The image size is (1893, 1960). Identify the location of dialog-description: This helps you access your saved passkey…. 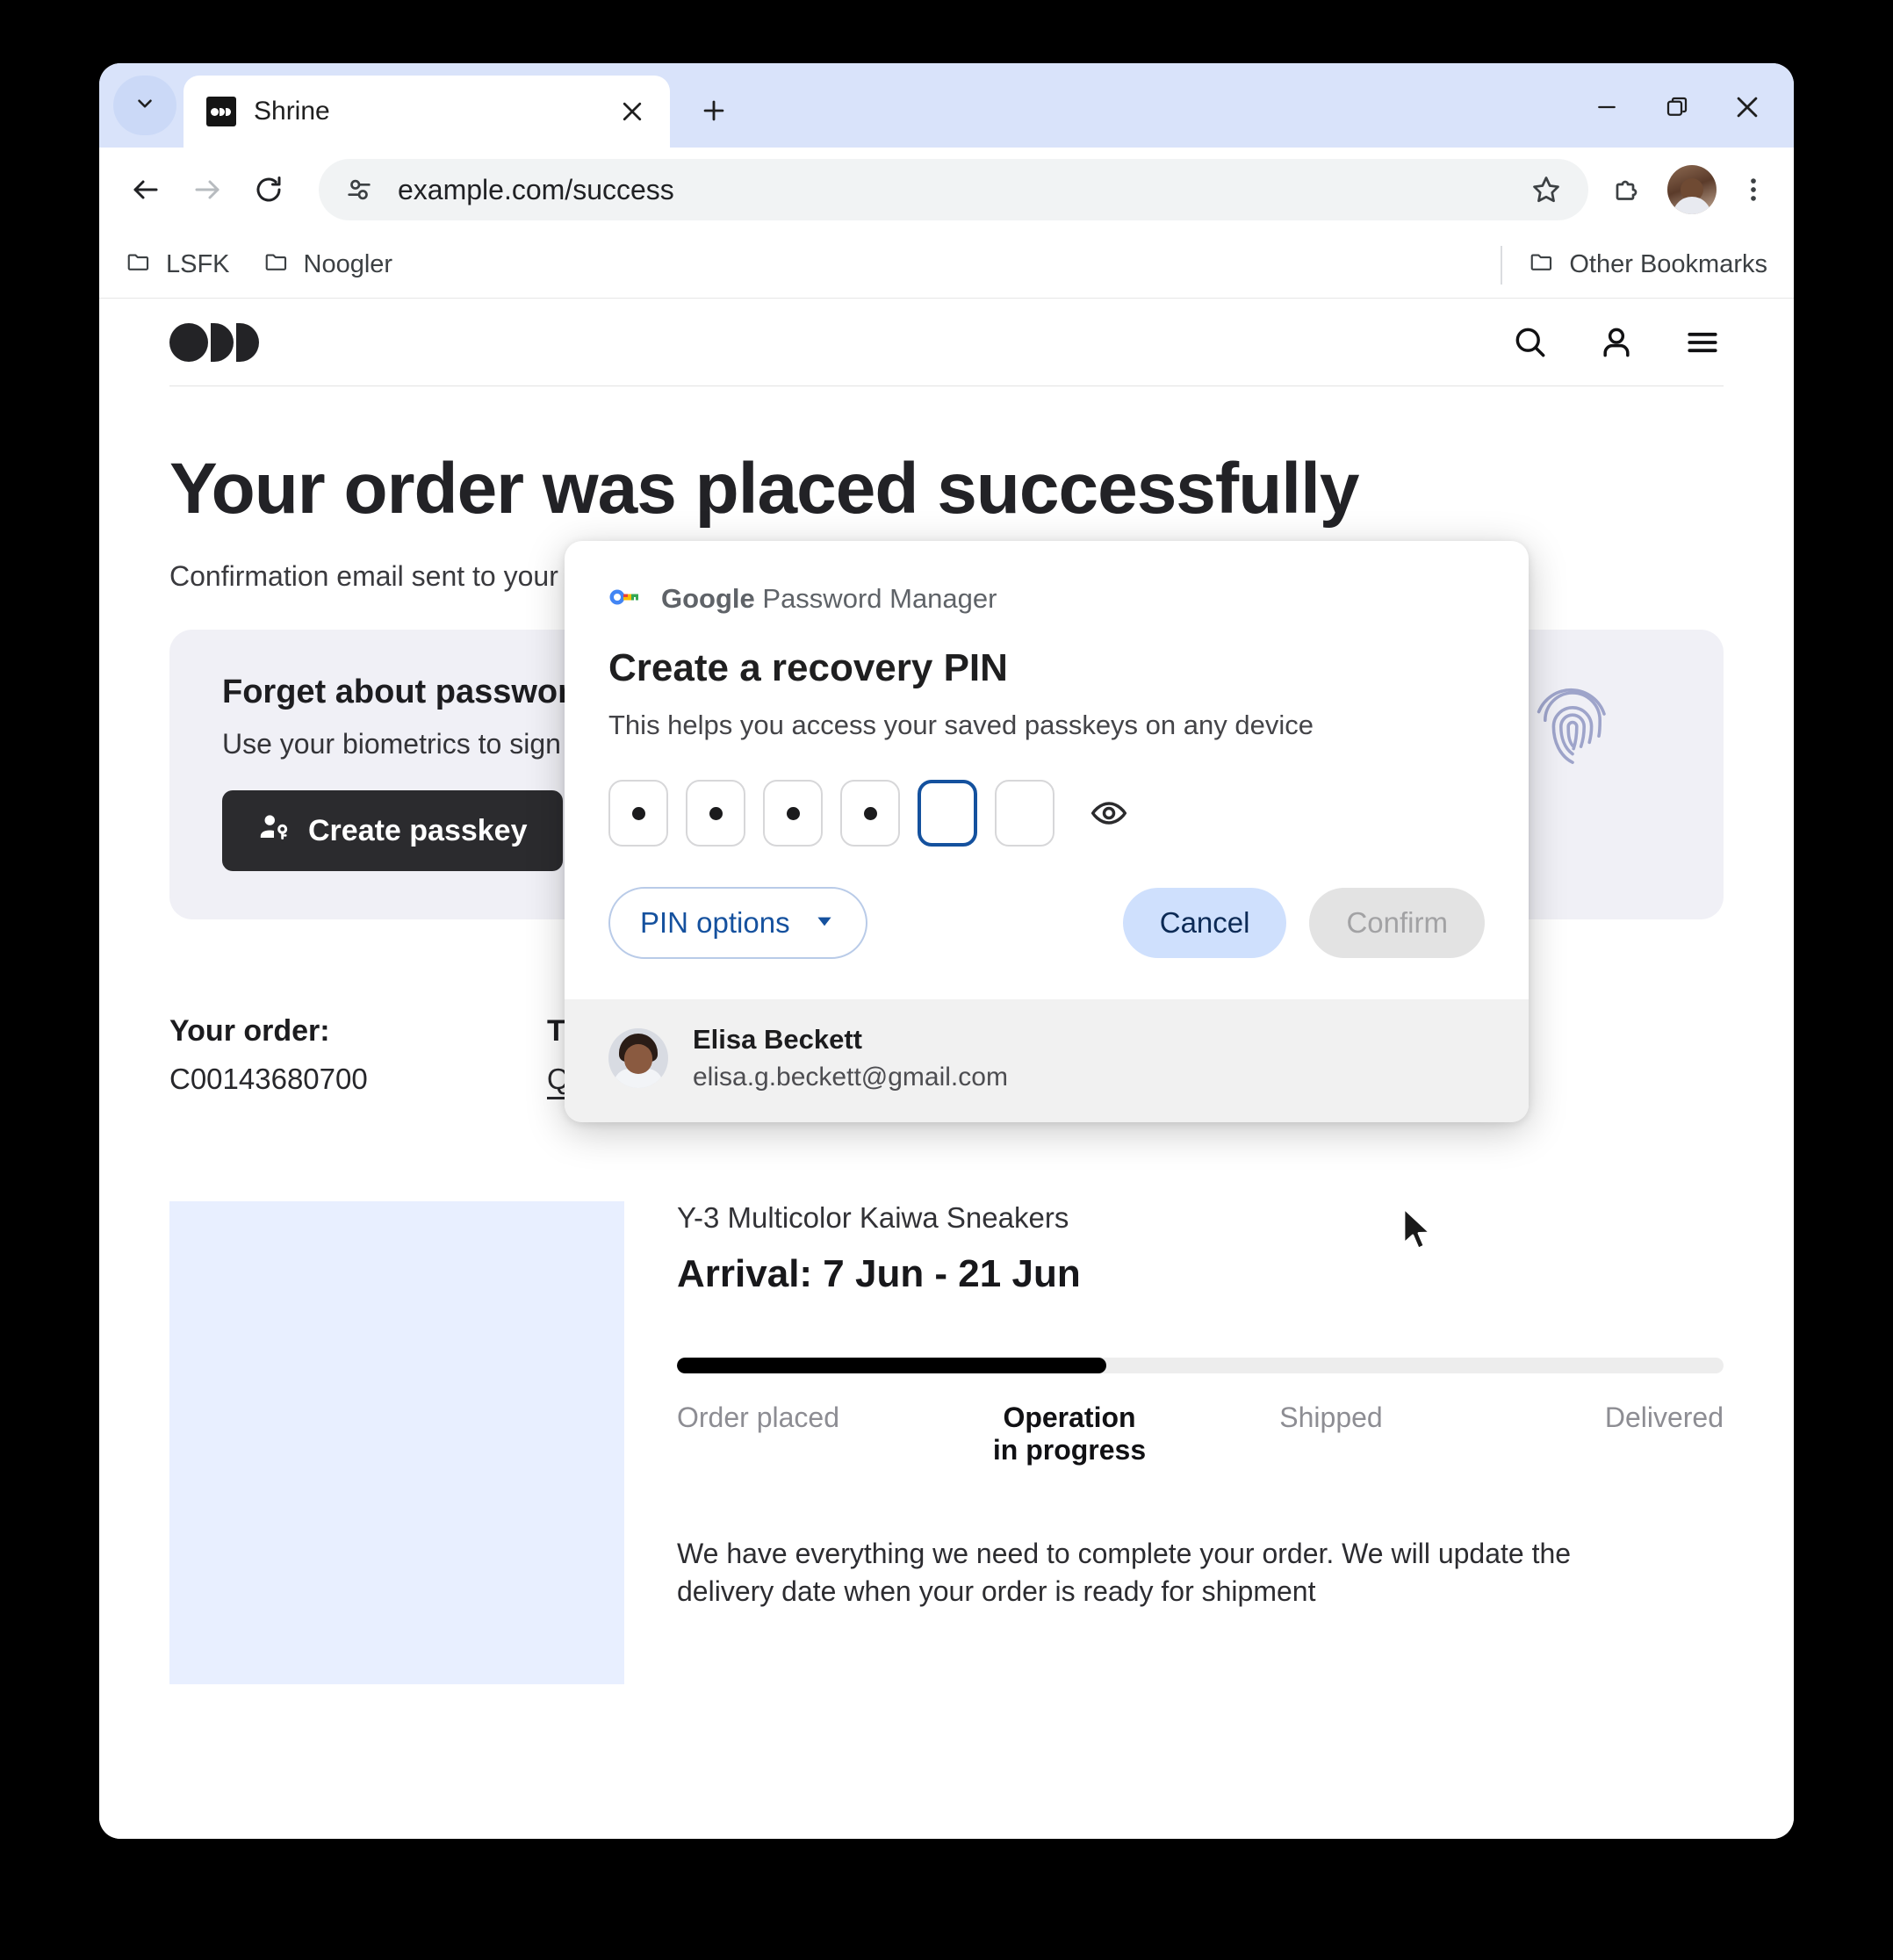
(961, 725).